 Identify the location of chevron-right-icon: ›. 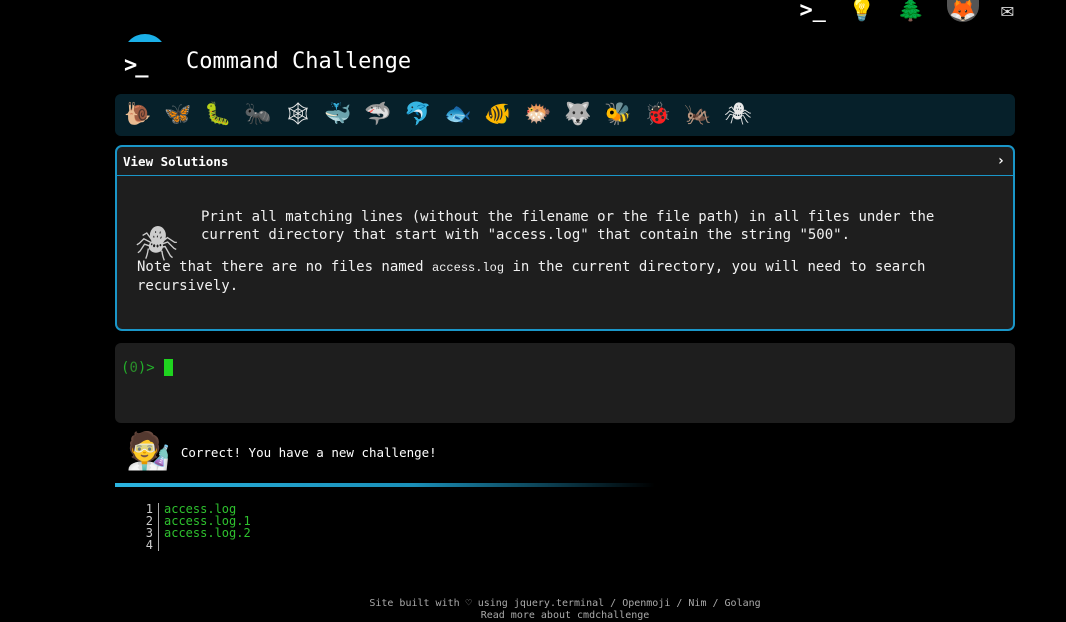
(1000, 161).